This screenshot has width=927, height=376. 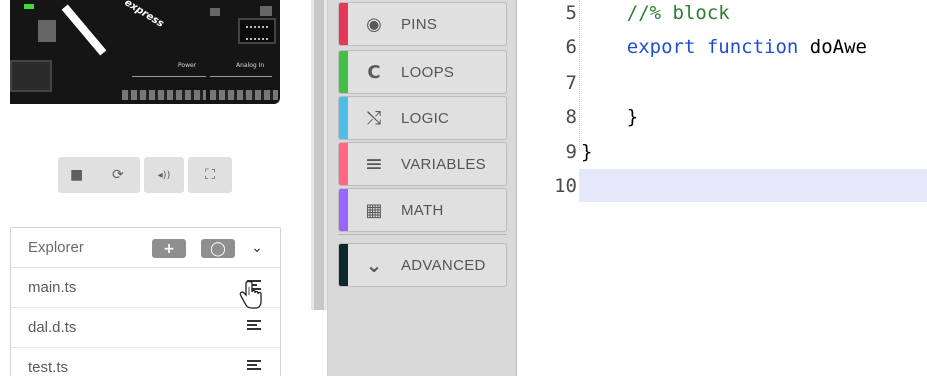 I want to click on stop-icon: ■, so click(x=76, y=175).